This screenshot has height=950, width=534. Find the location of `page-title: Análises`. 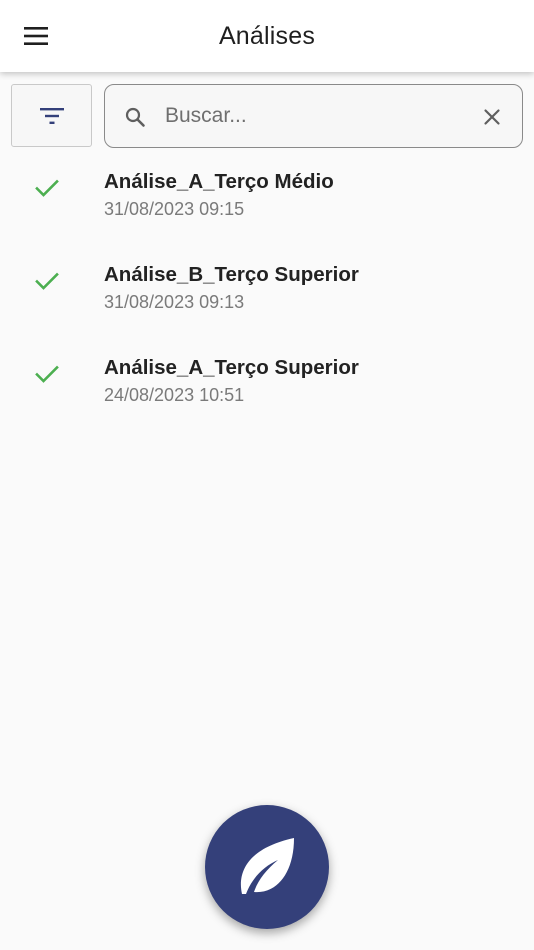

page-title: Análises is located at coordinates (267, 36).